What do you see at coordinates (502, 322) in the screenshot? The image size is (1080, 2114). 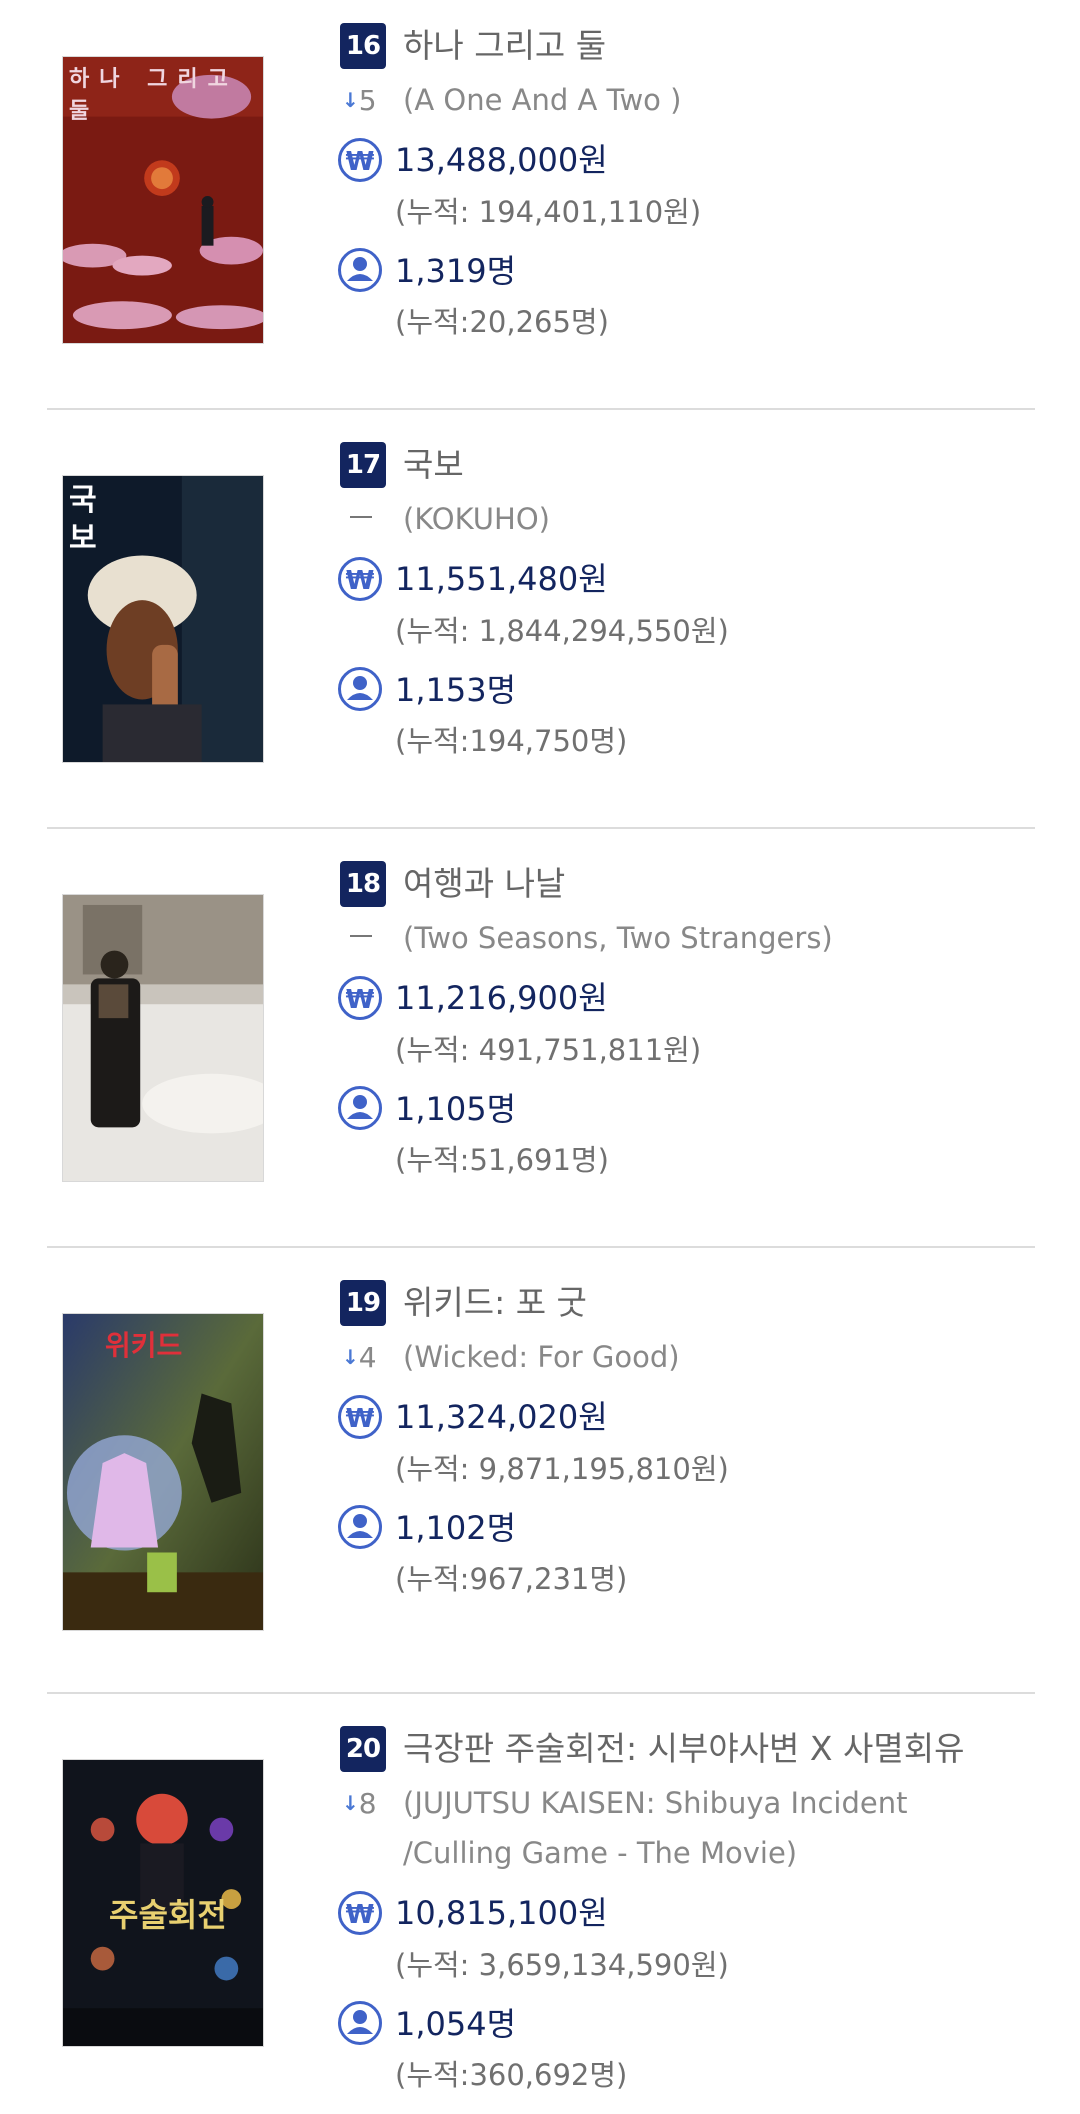 I see `cumulative-audience: (누적:20,265명)` at bounding box center [502, 322].